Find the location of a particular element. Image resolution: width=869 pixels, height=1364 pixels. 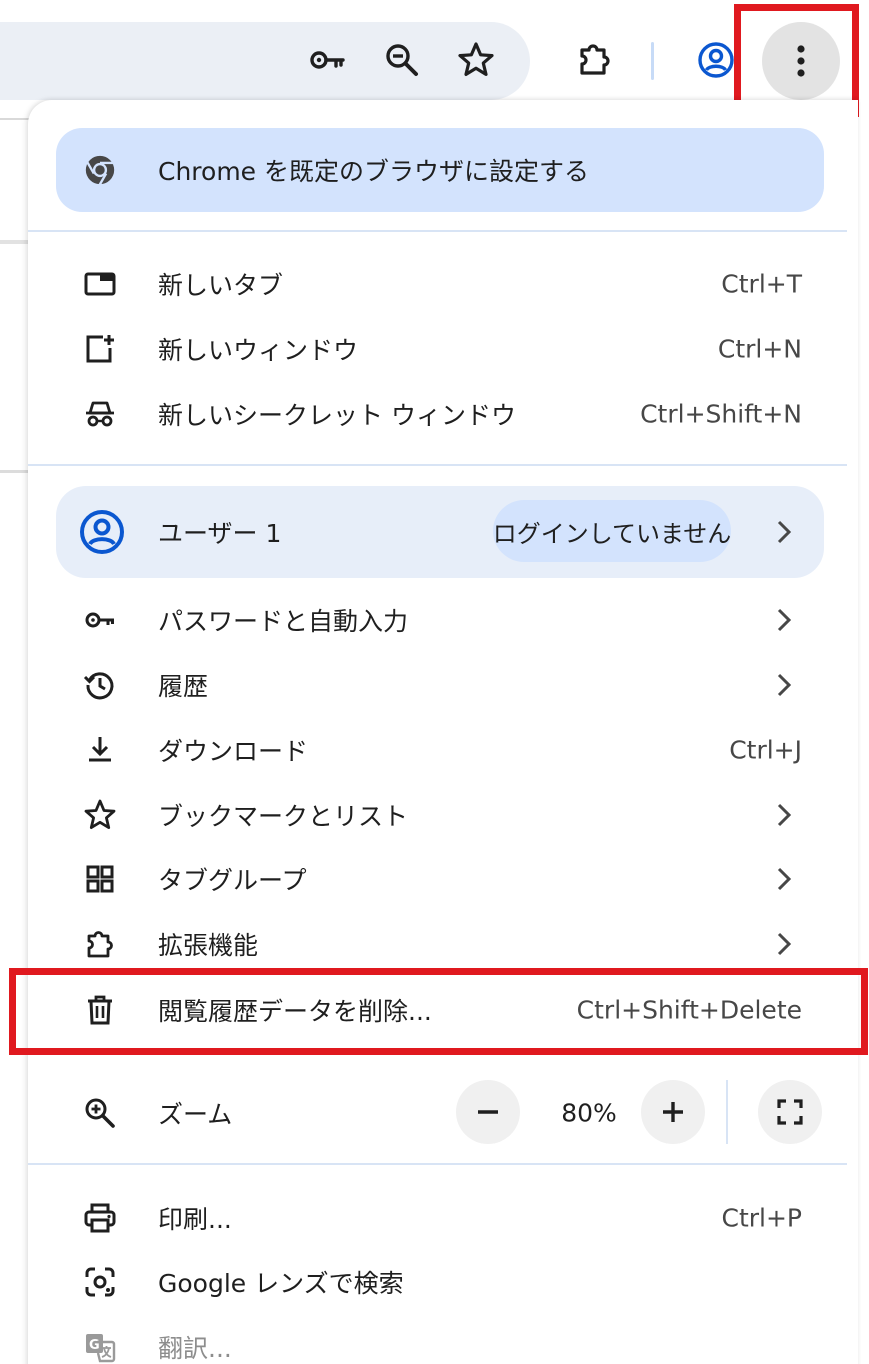

fullscreen-button is located at coordinates (790, 1112).